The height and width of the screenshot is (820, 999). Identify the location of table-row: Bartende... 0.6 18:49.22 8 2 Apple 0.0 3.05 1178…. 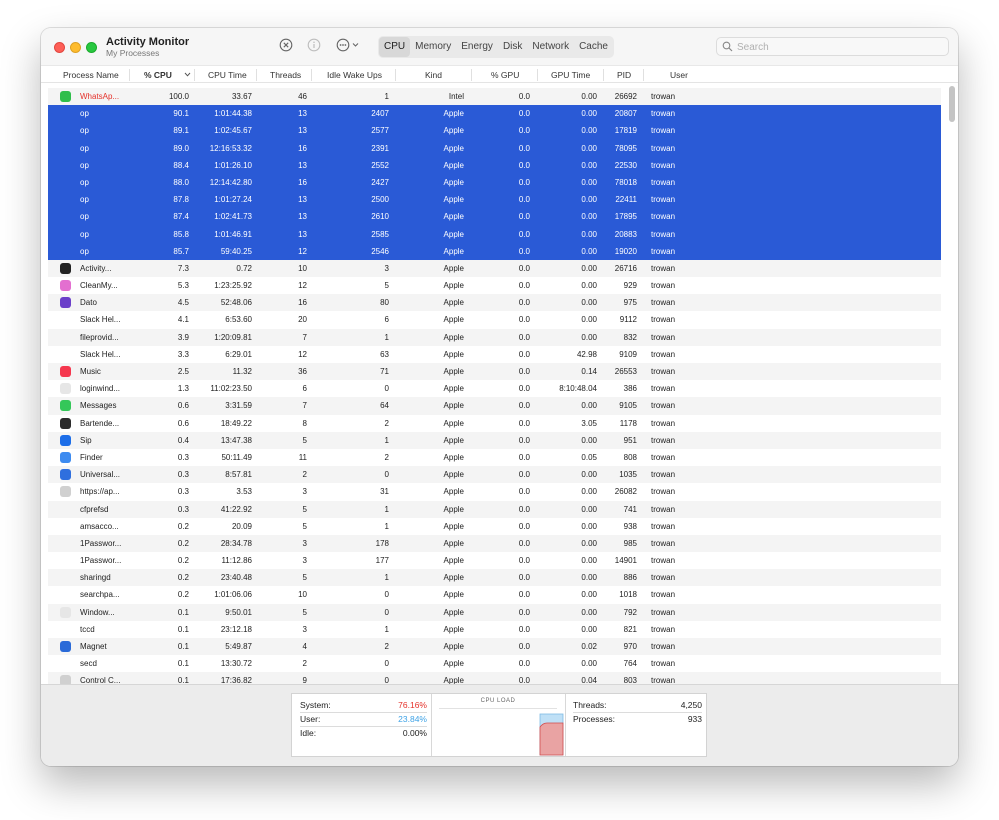
(494, 423).